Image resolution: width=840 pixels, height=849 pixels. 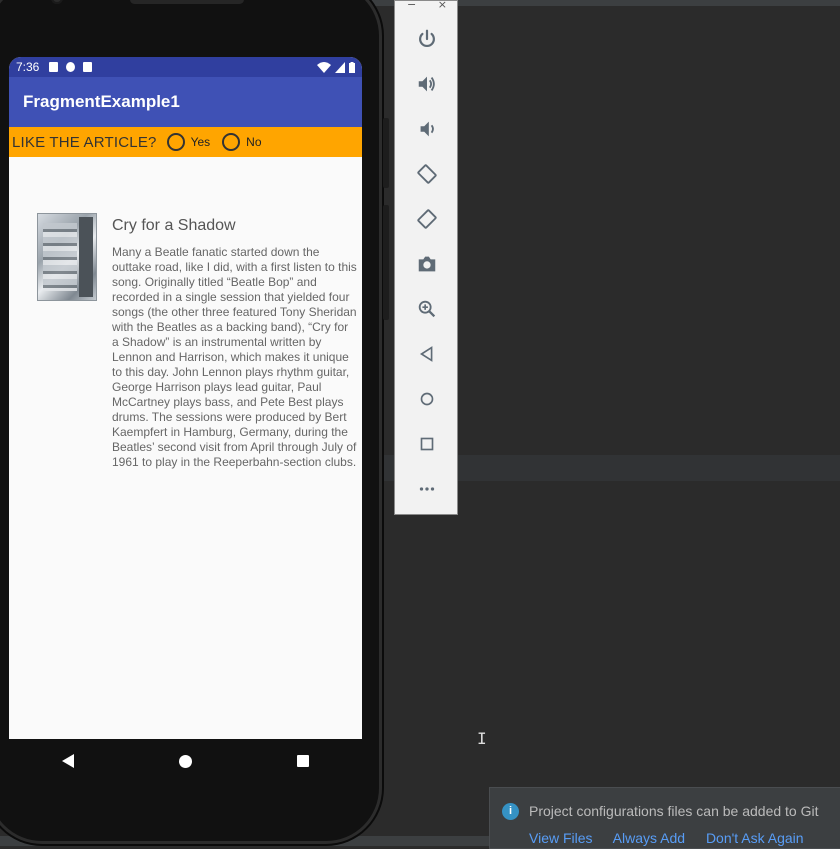 I want to click on phone-volume-button, so click(x=386, y=262).